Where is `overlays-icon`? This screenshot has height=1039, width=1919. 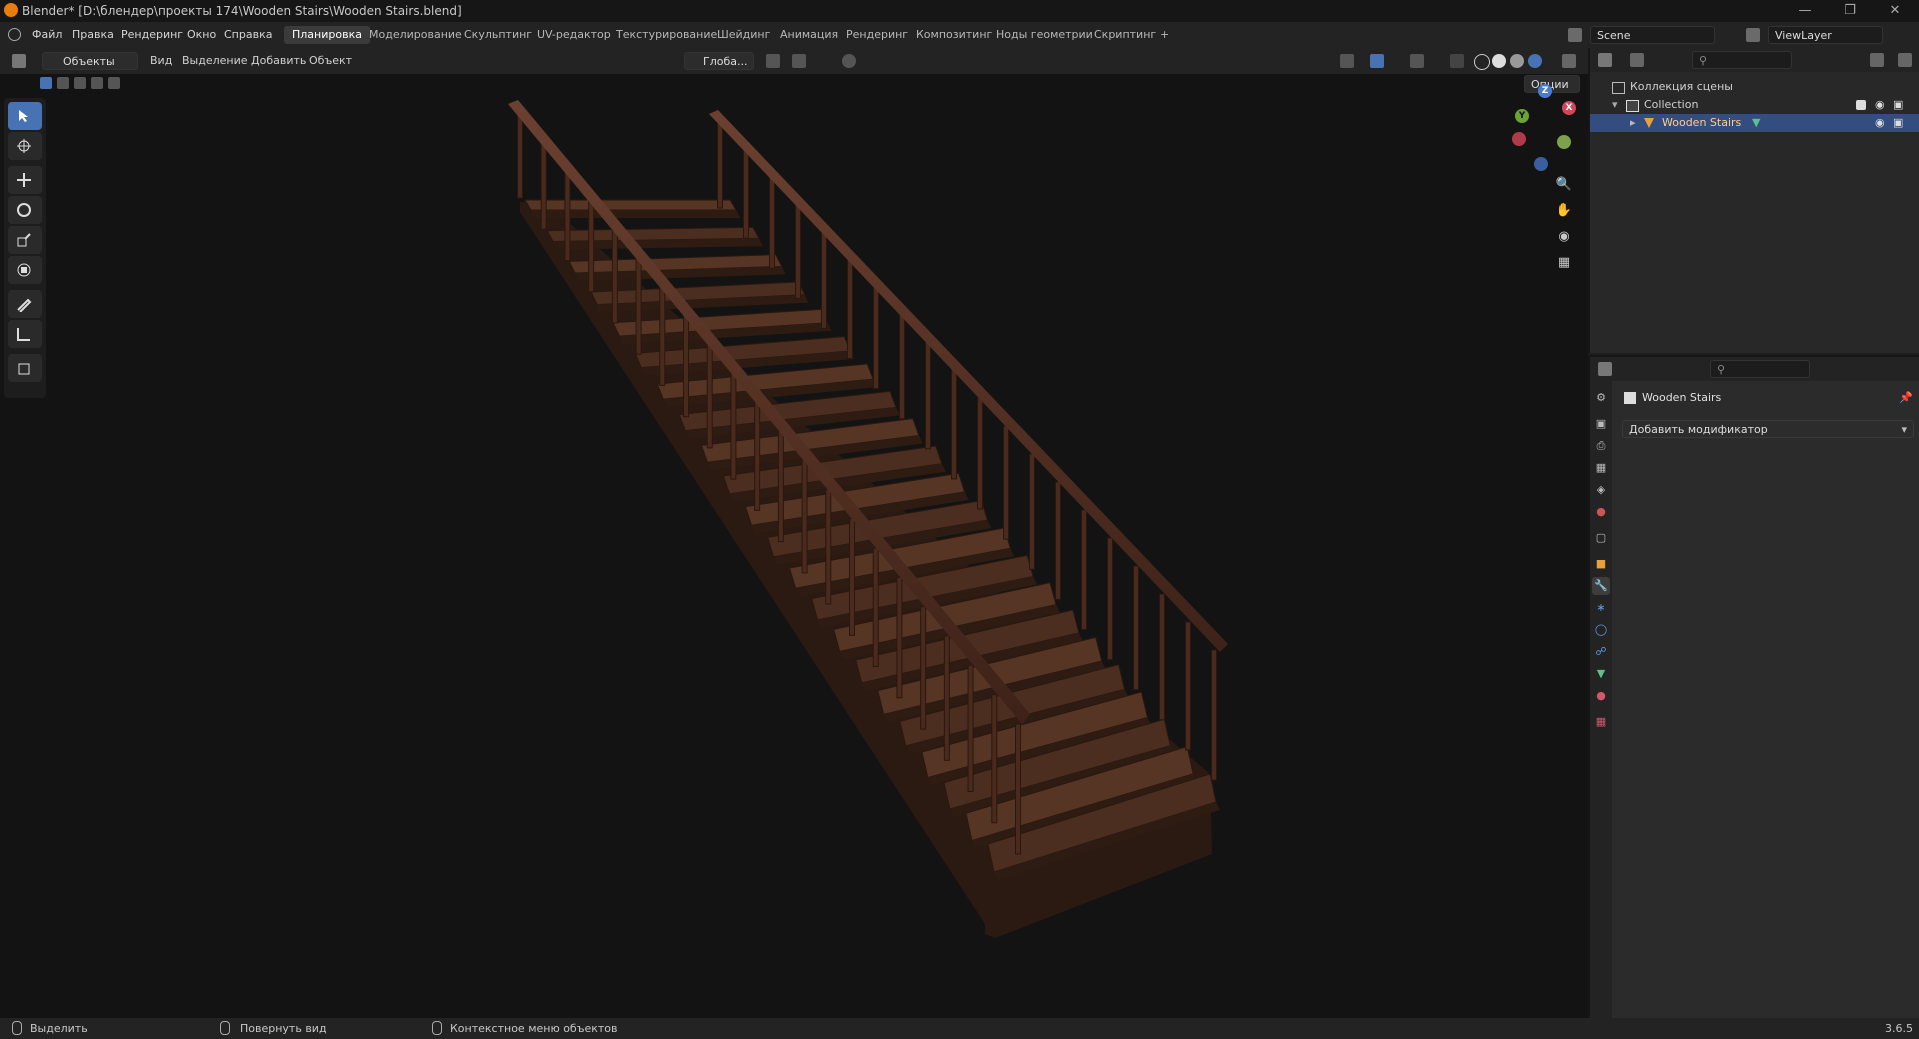 overlays-icon is located at coordinates (1417, 61).